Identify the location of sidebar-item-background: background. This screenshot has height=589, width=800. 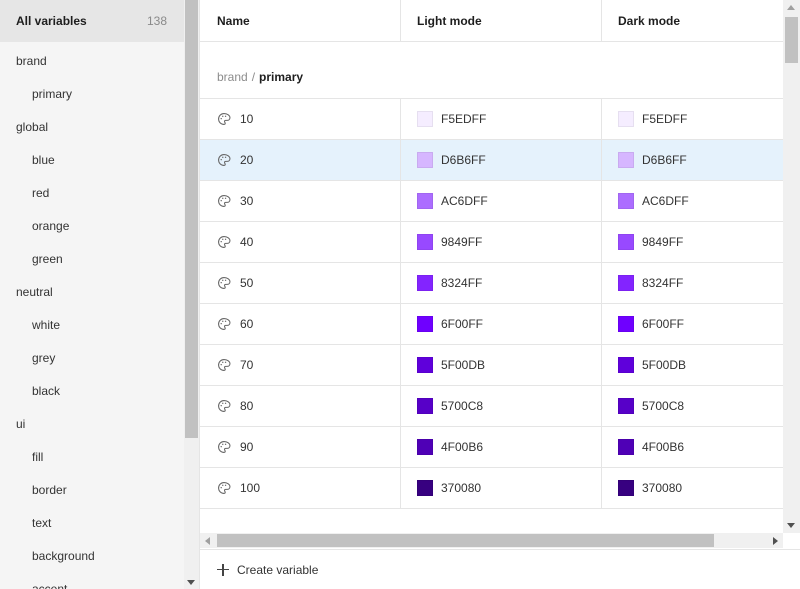
(92, 556).